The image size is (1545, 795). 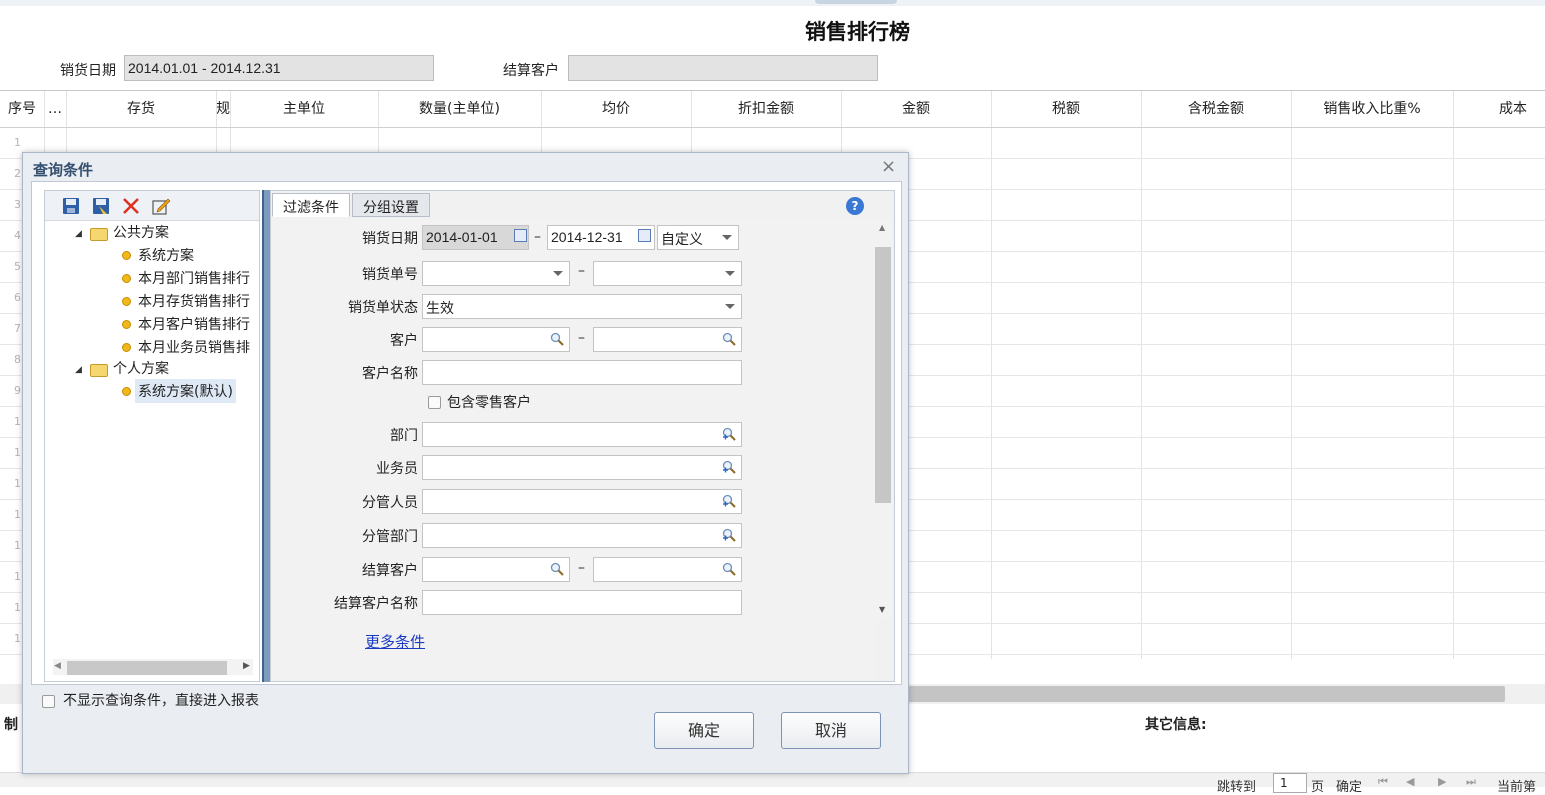 I want to click on skip-dialog-label: 不显示查询条件，直接进入报表, so click(x=161, y=701).